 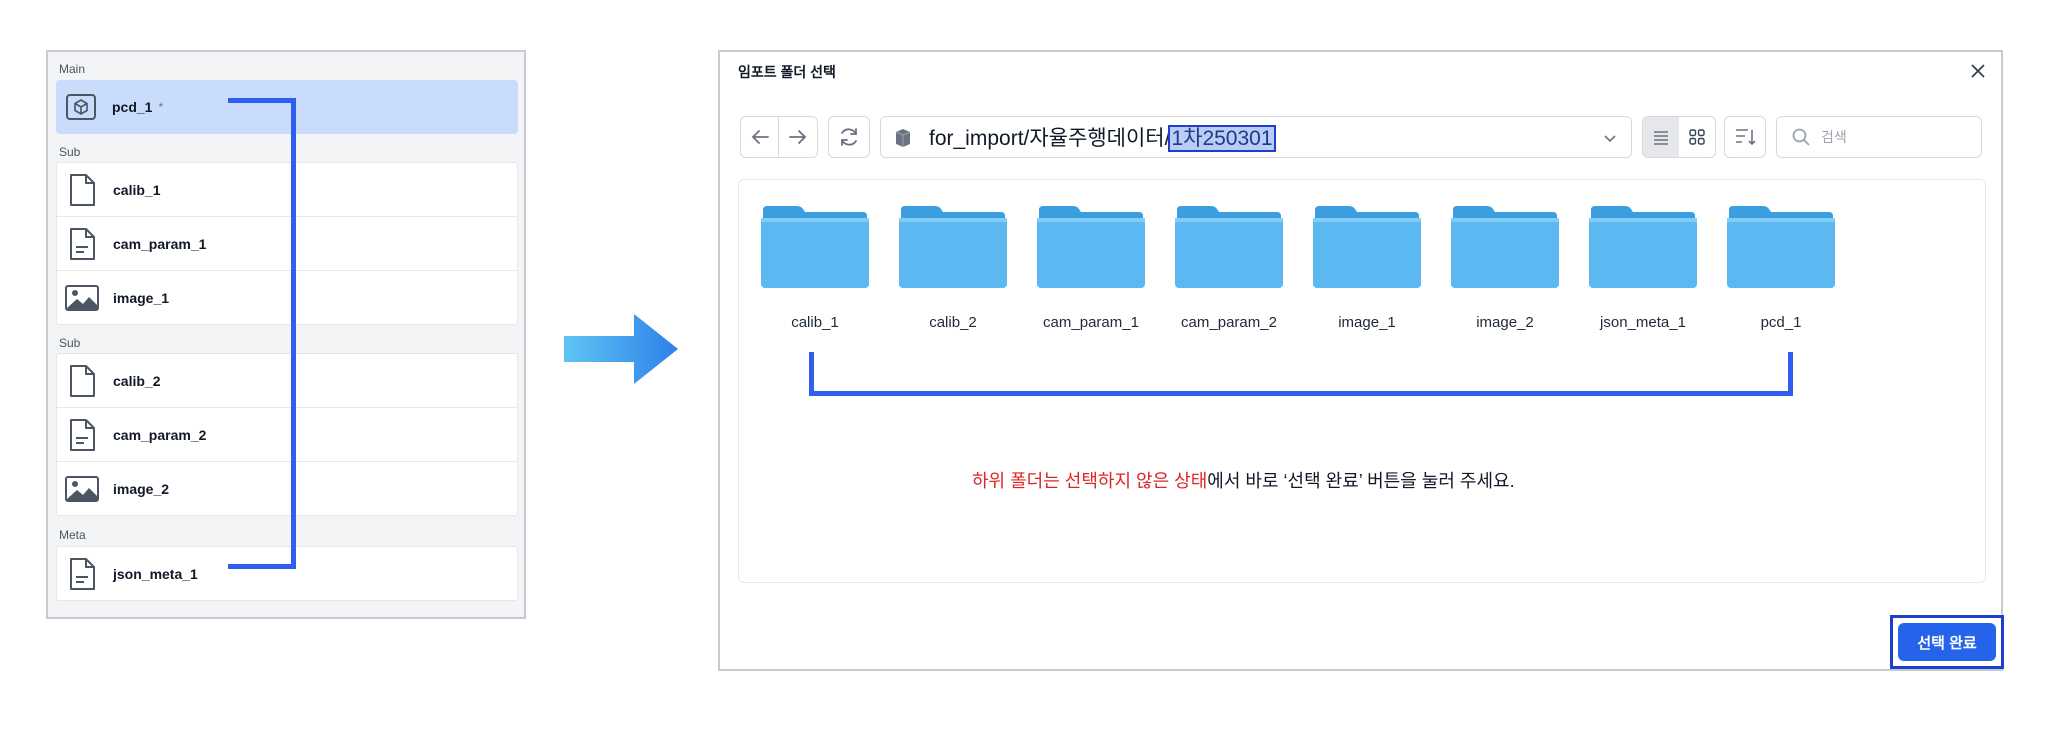 What do you see at coordinates (1643, 322) in the screenshot?
I see `folder-name: json_meta_1` at bounding box center [1643, 322].